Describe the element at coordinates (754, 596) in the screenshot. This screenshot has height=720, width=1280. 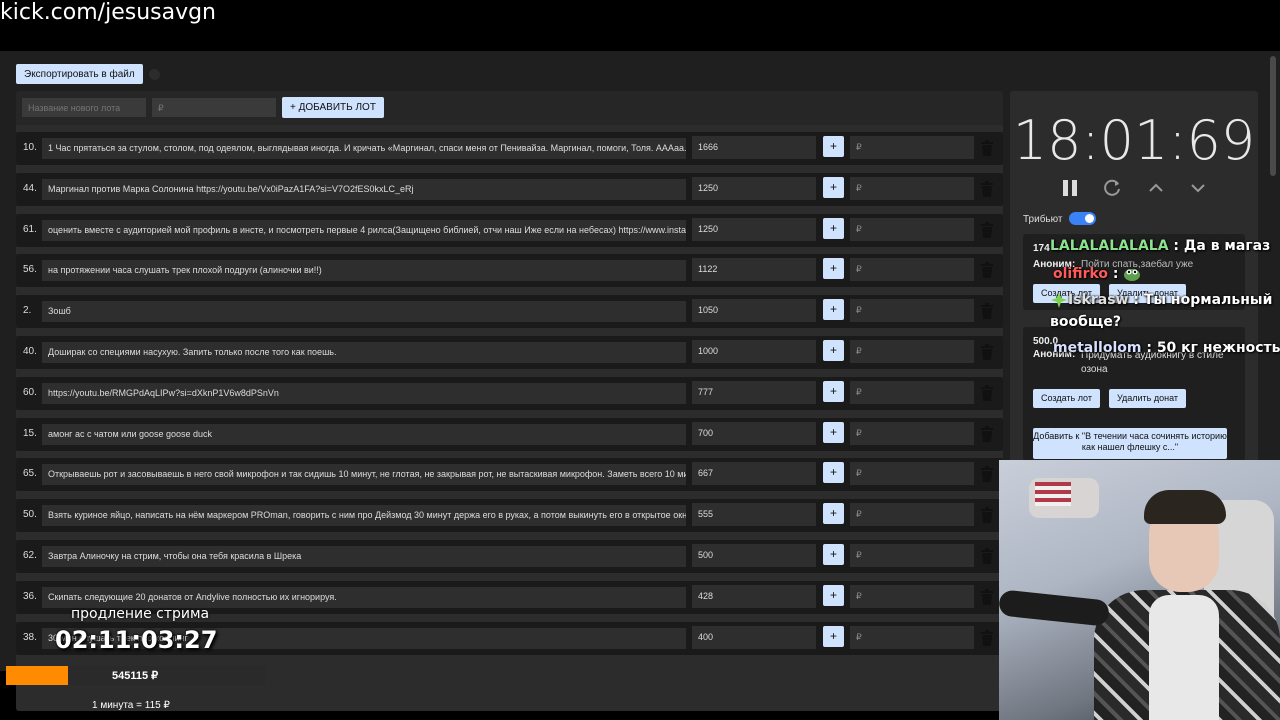
I see `lot-amount-input: 428` at that location.